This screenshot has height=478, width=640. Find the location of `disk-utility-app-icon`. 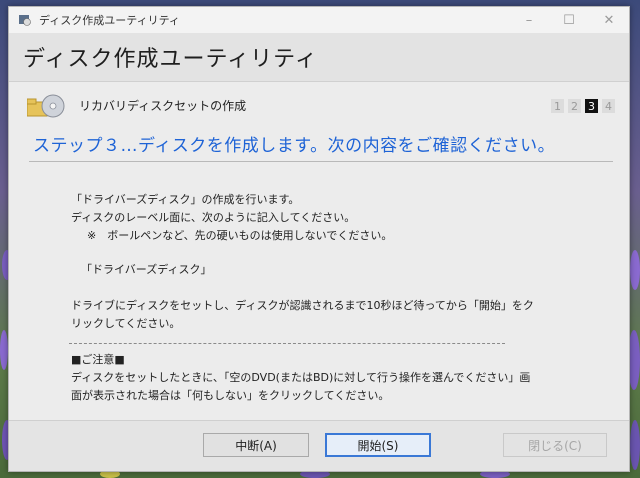

disk-utility-app-icon is located at coordinates (25, 20).